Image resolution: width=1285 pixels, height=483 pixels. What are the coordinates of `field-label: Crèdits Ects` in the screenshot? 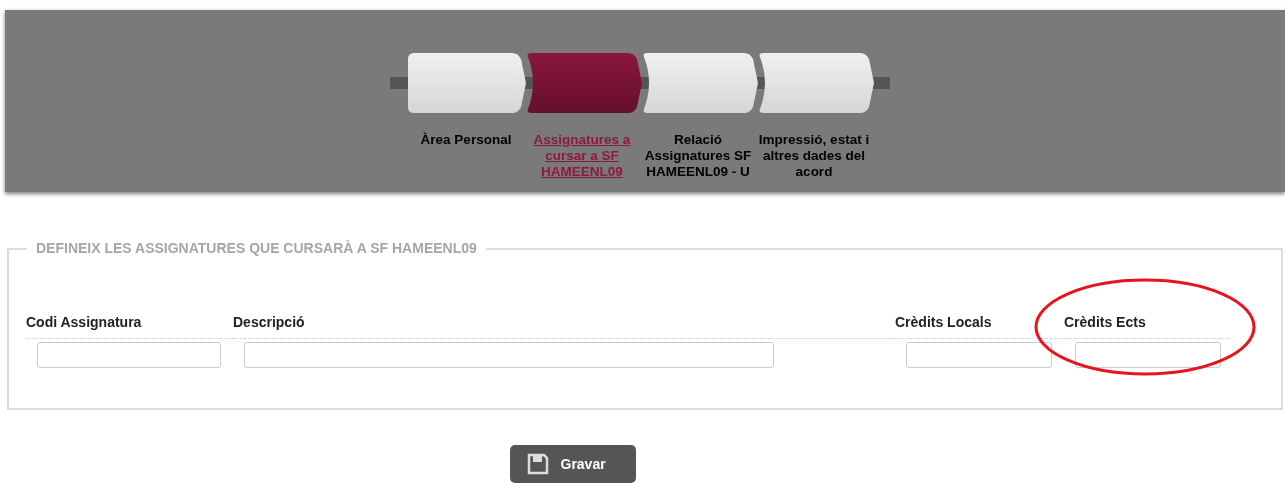 It's located at (1105, 322).